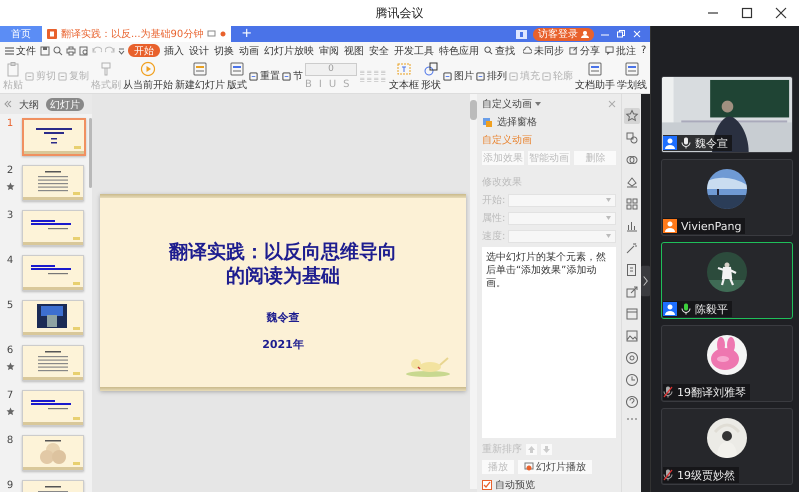 The width and height of the screenshot is (799, 492). Describe the element at coordinates (10, 395) in the screenshot. I see `slide-number: 7` at that location.